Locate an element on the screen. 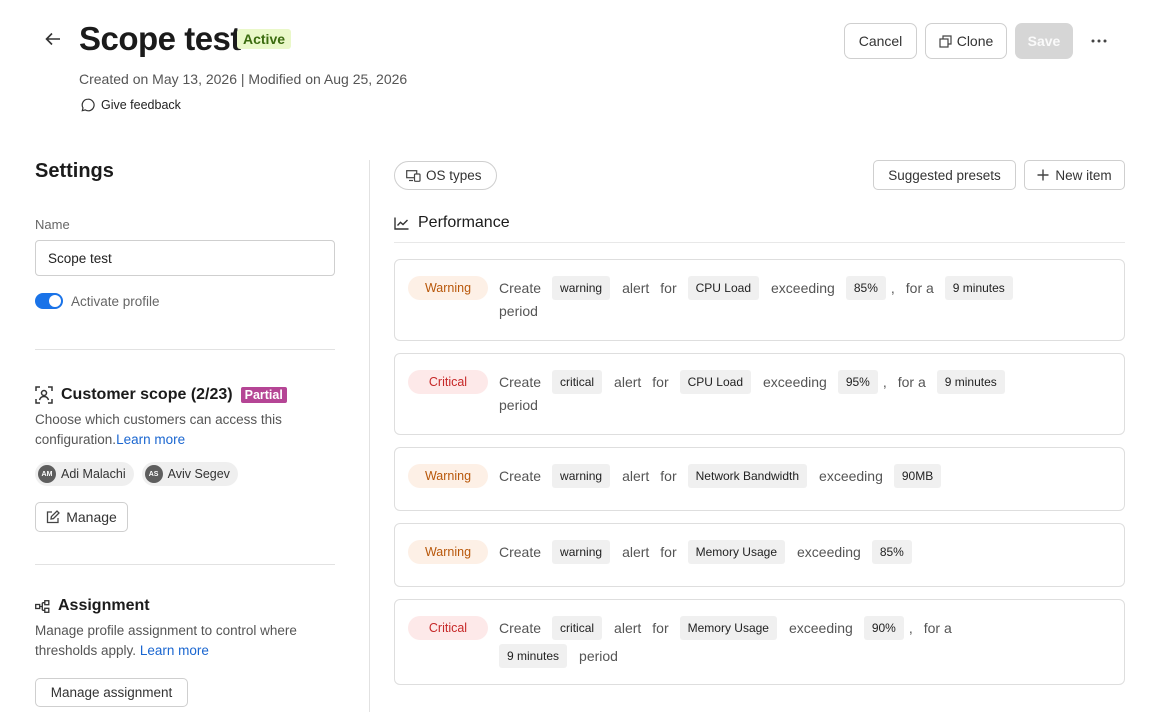 The image size is (1159, 712). save-button: Save is located at coordinates (1044, 41).